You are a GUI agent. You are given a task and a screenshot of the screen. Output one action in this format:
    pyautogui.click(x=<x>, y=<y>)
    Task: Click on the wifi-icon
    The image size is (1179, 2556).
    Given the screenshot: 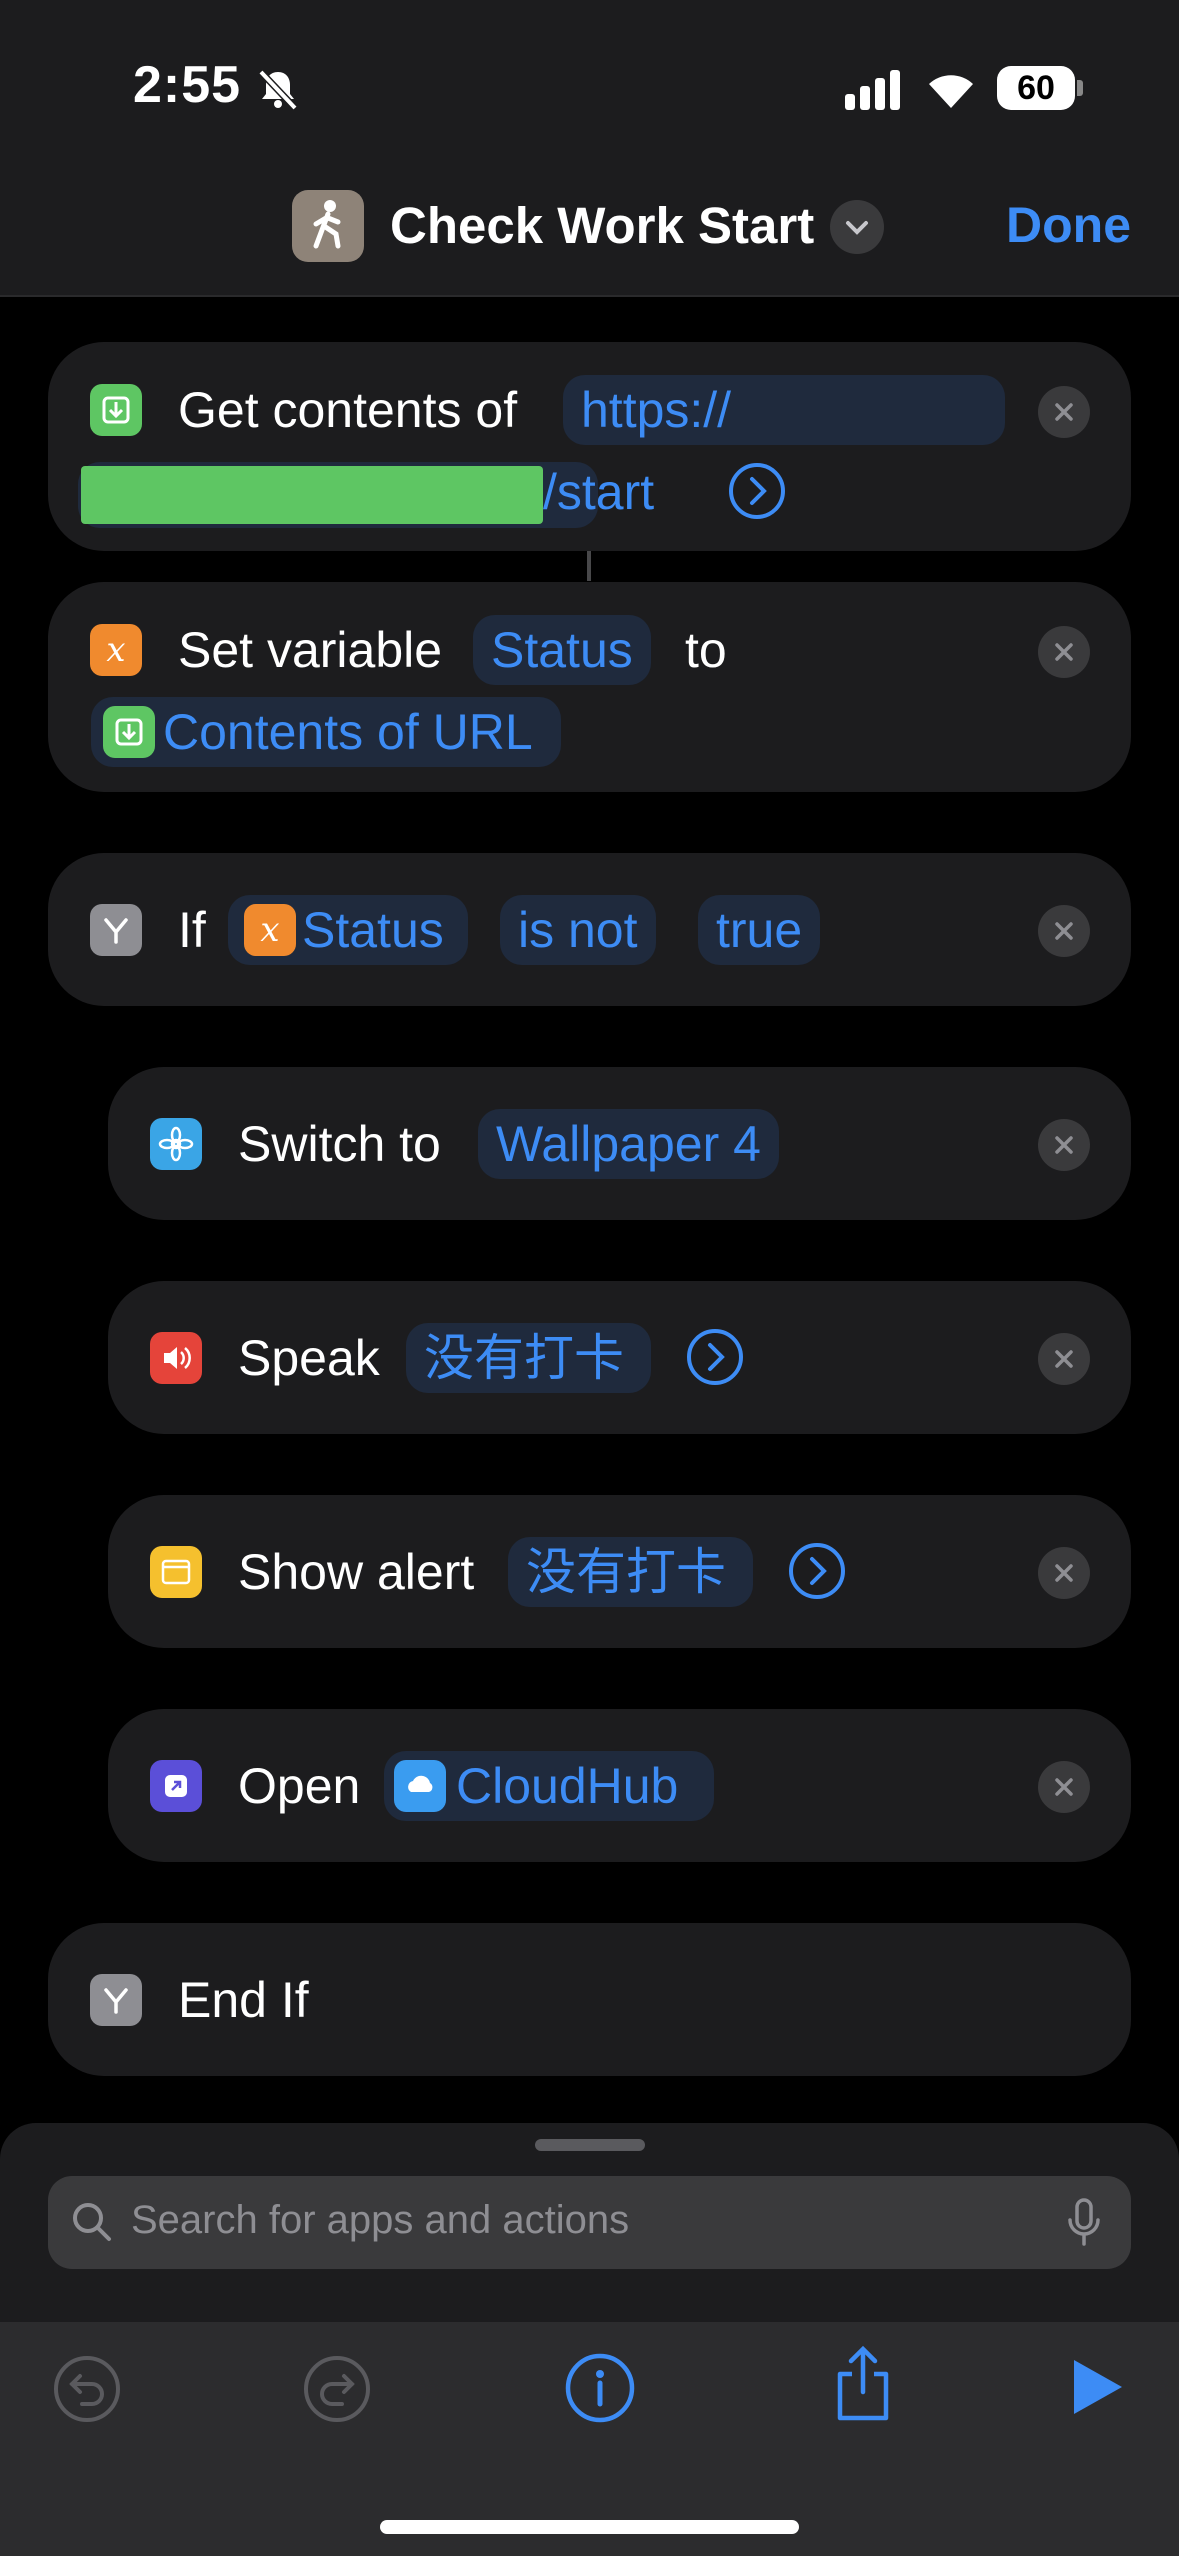 What is the action you would take?
    pyautogui.click(x=951, y=91)
    